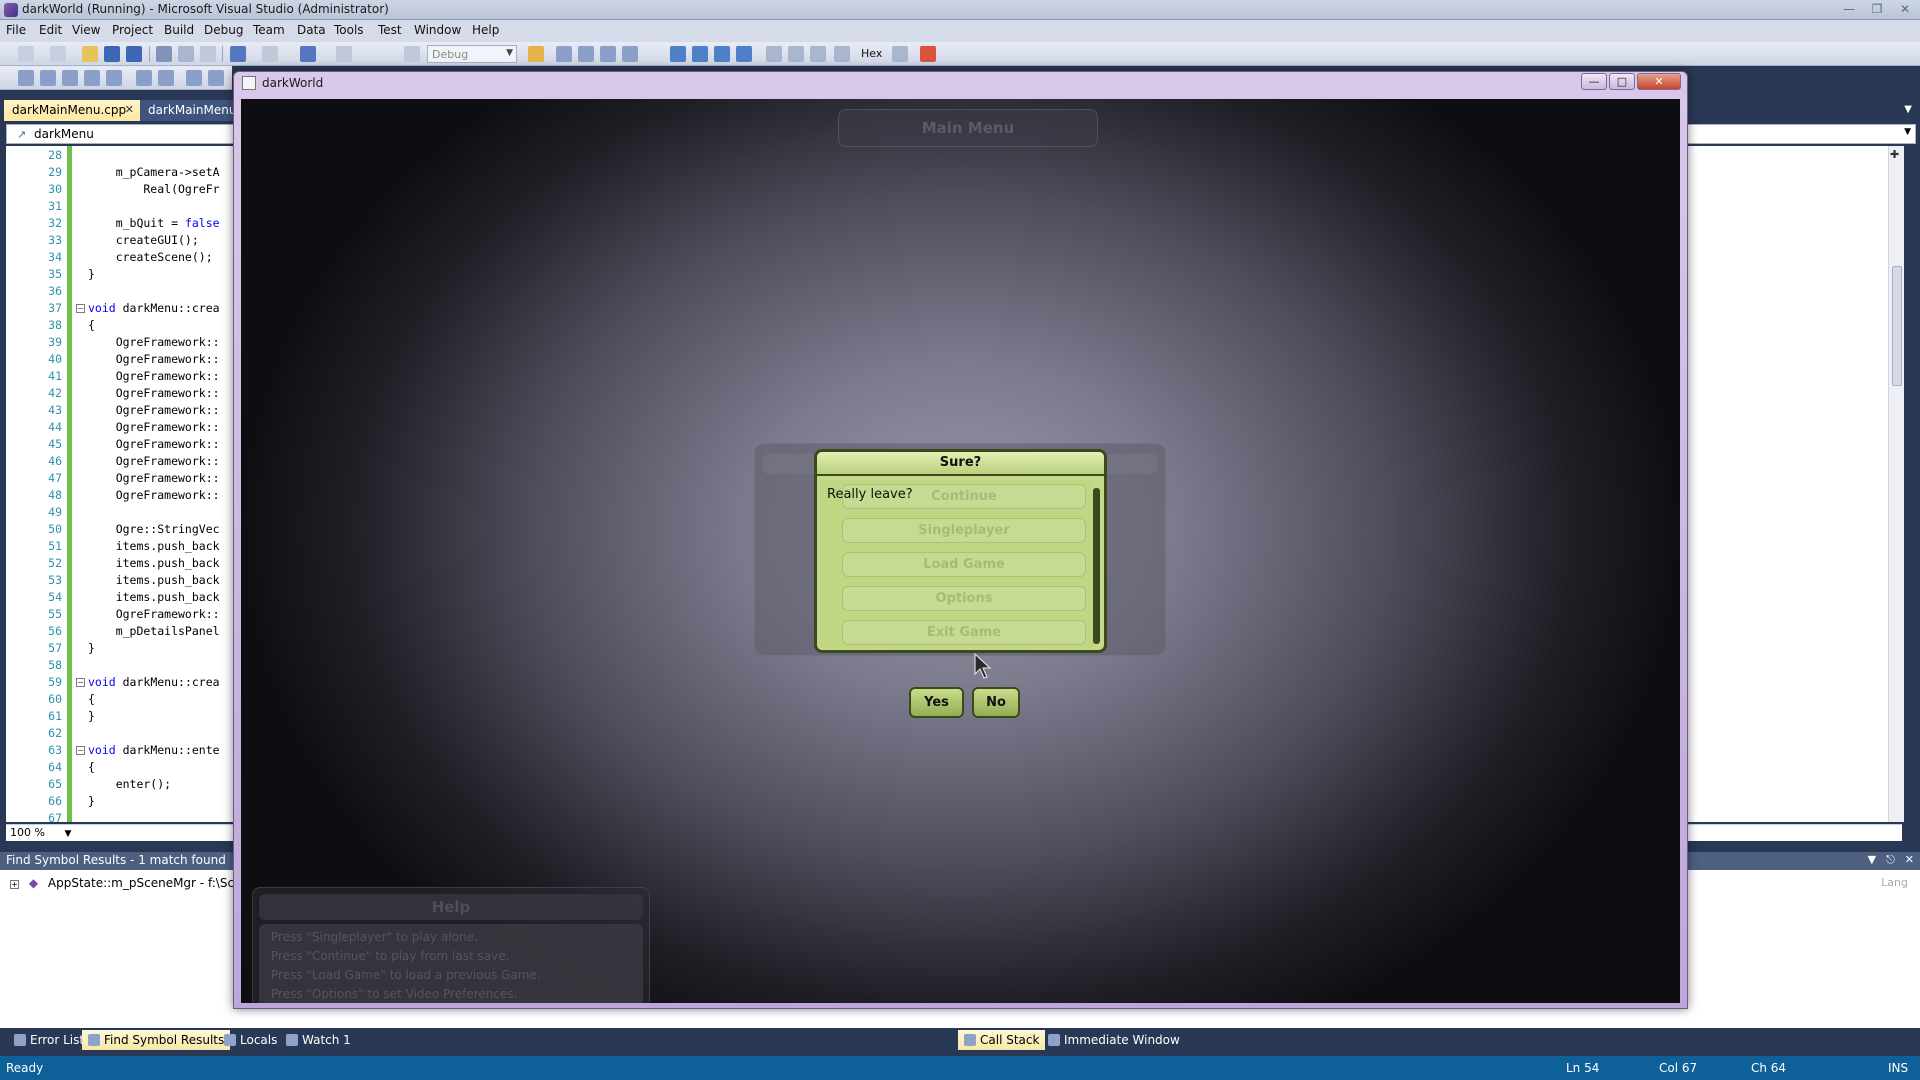  I want to click on new-project-icon, so click(26, 54).